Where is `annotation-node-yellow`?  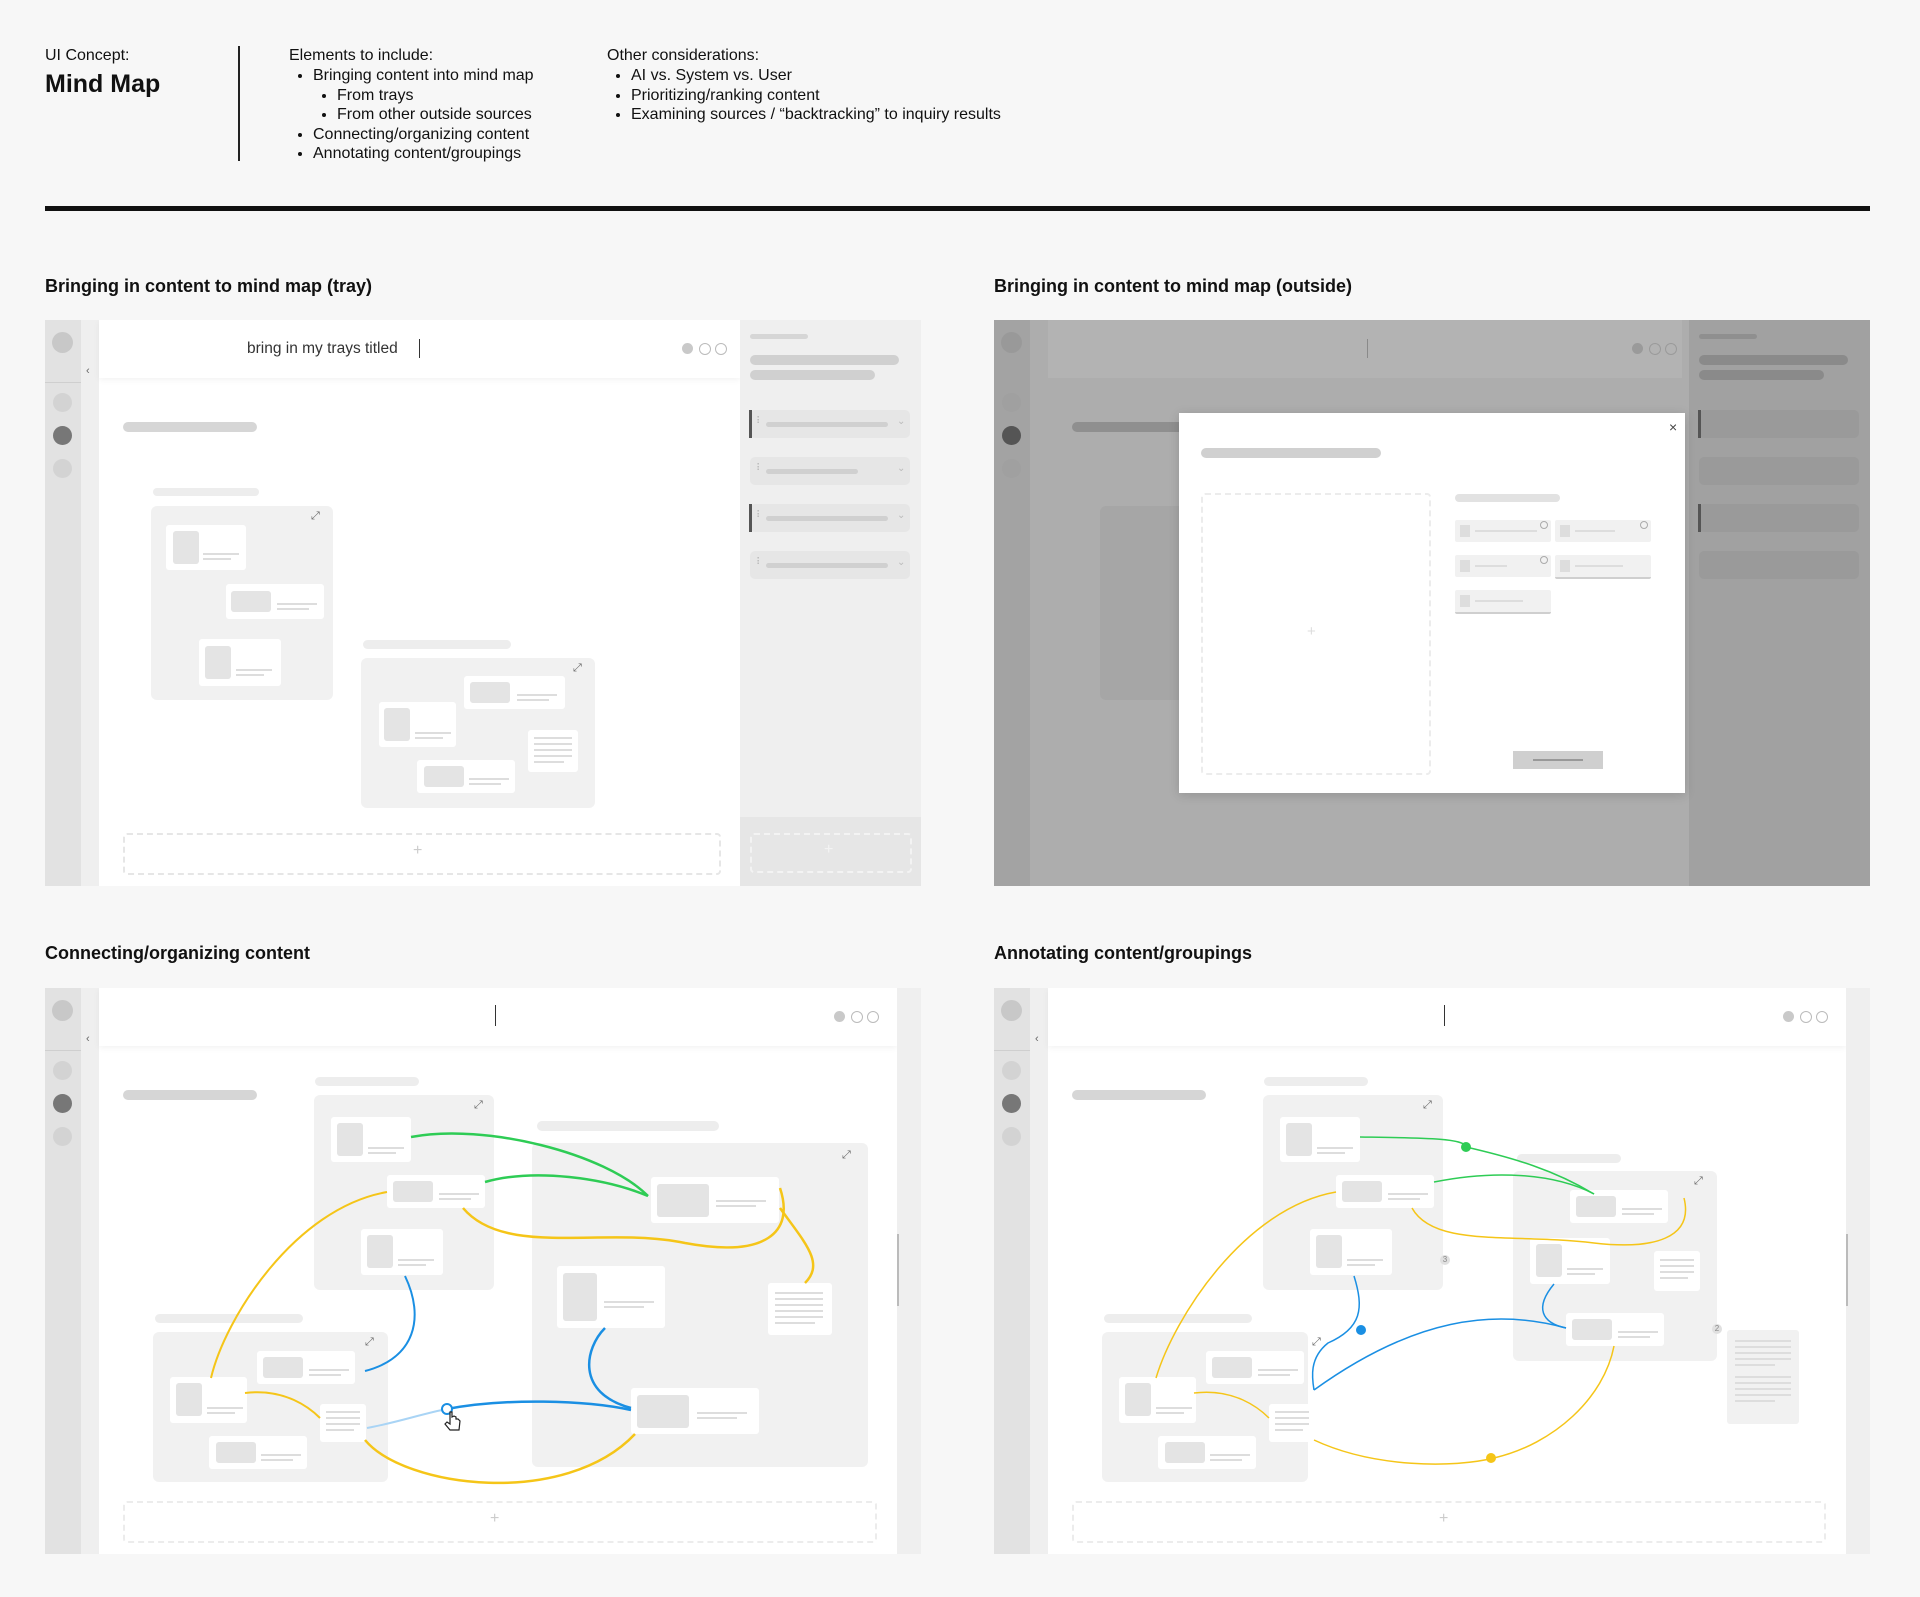 annotation-node-yellow is located at coordinates (1491, 1458).